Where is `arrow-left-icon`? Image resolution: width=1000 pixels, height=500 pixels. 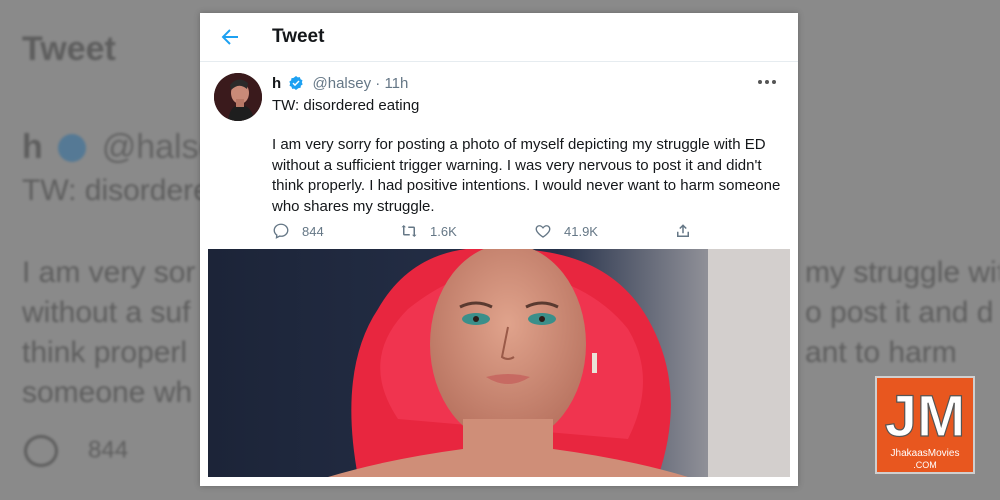
arrow-left-icon is located at coordinates (230, 37).